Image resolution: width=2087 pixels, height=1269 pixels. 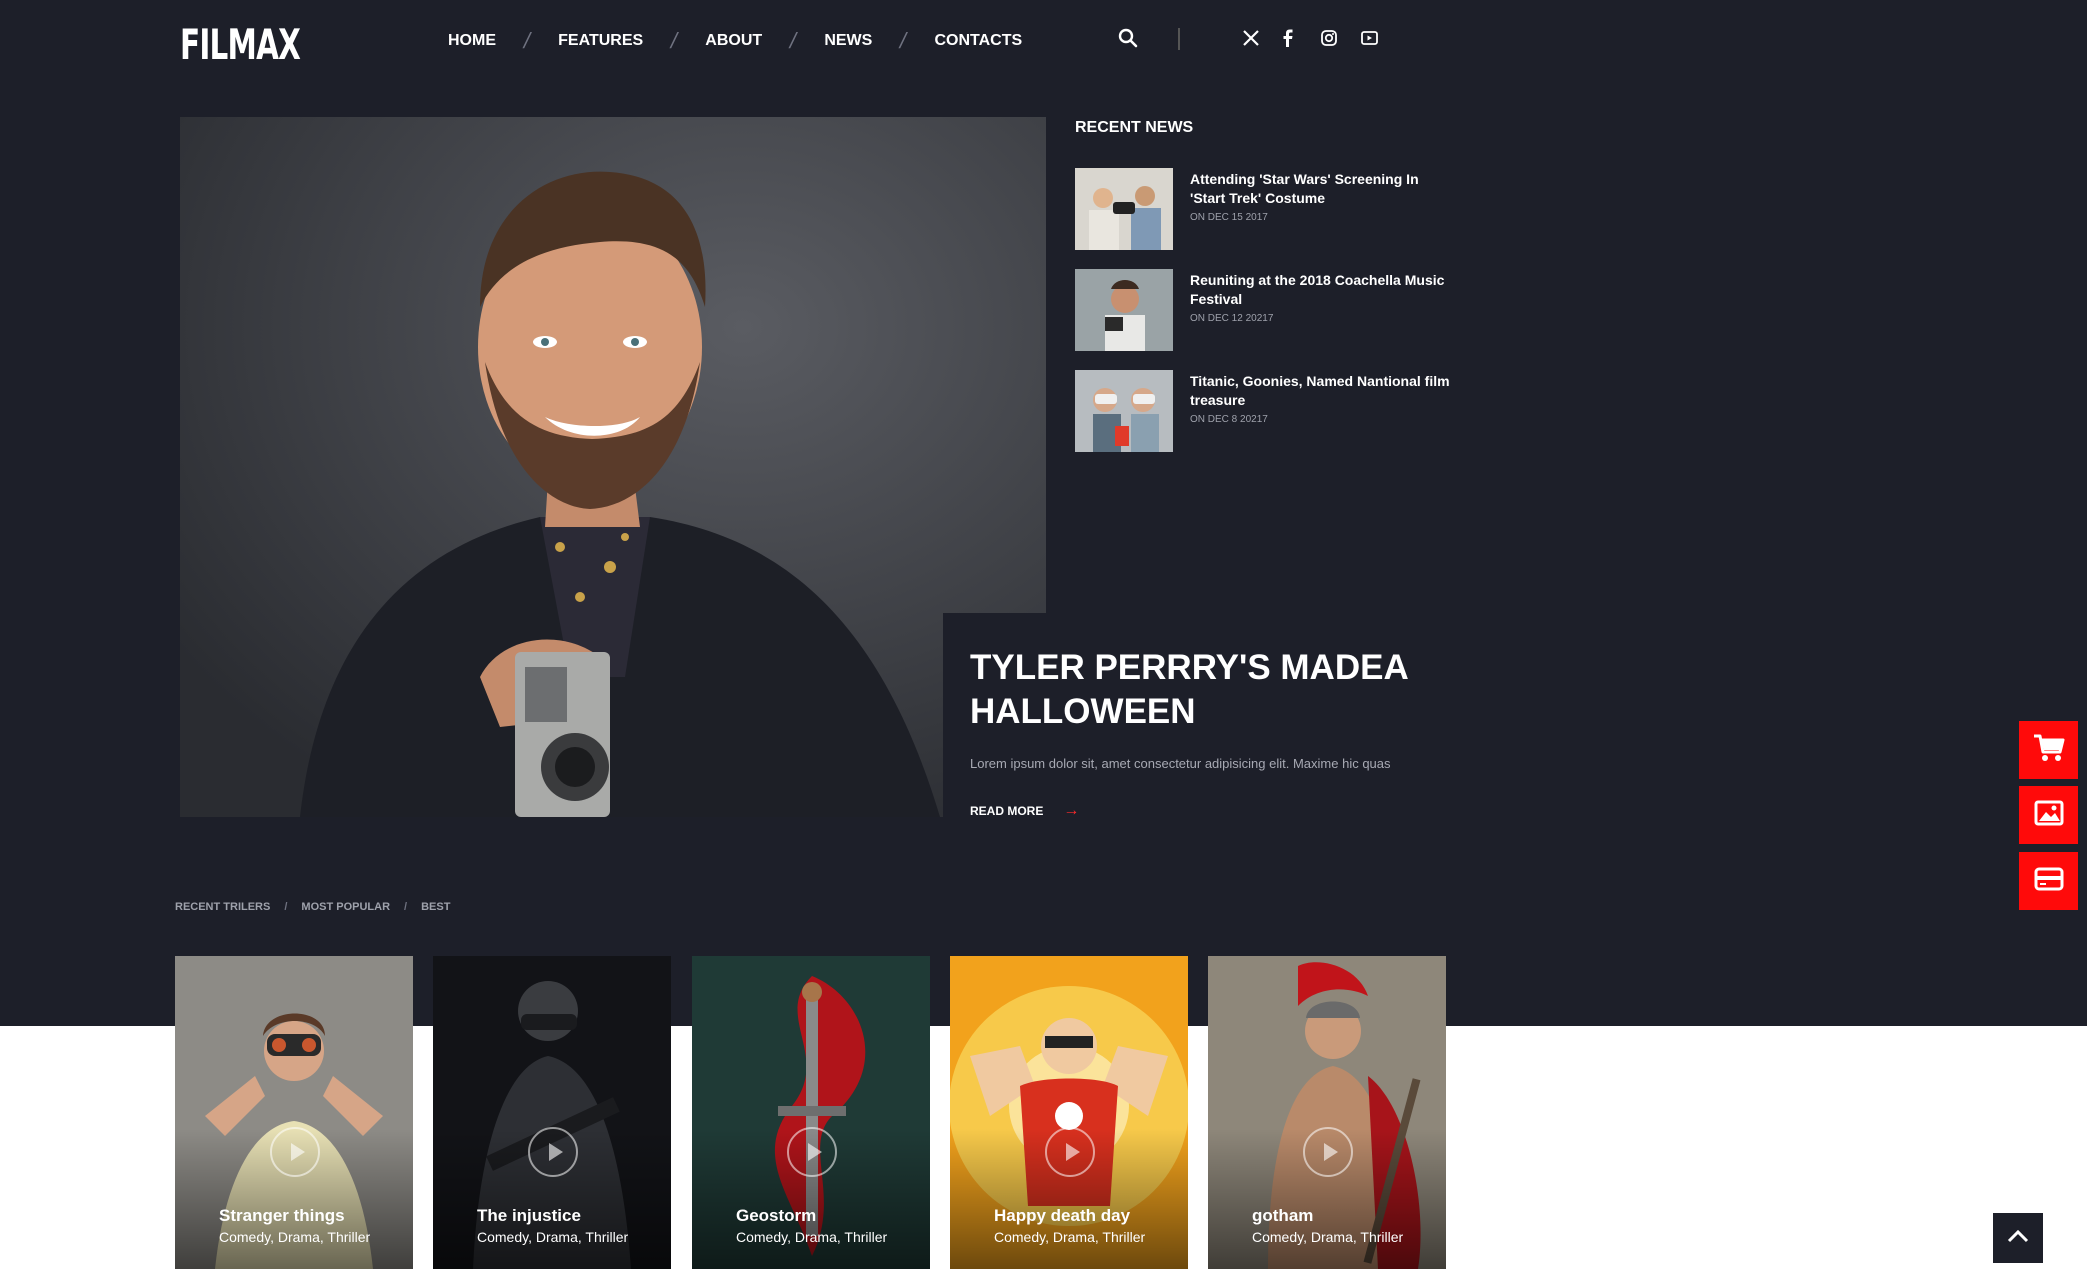 I want to click on tab-best: BEST, so click(x=435, y=907).